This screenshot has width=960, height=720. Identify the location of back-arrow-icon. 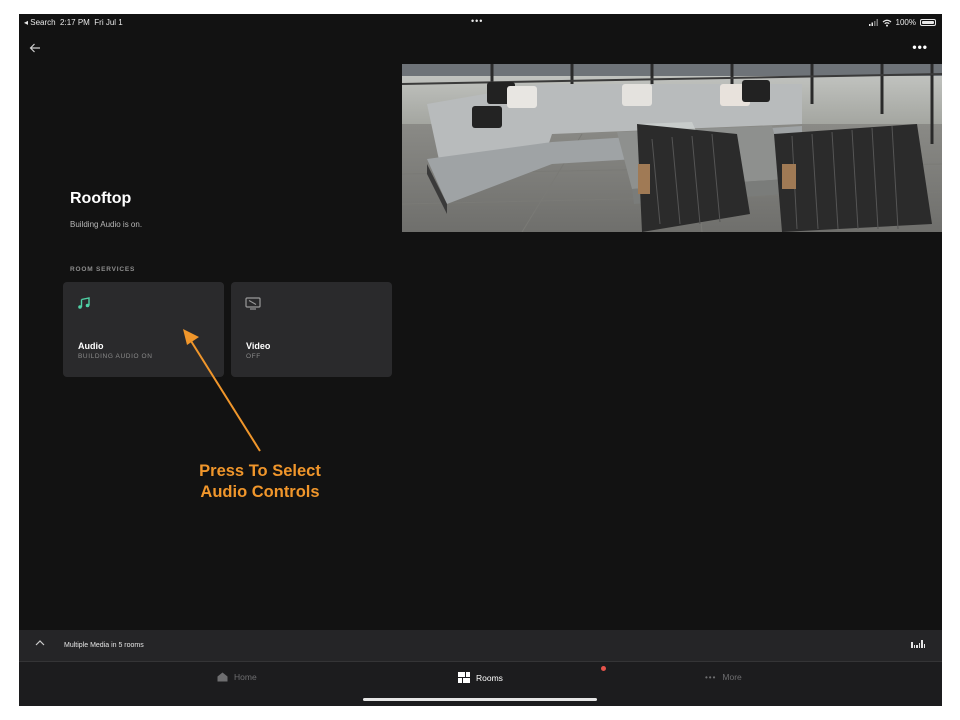
(35, 48).